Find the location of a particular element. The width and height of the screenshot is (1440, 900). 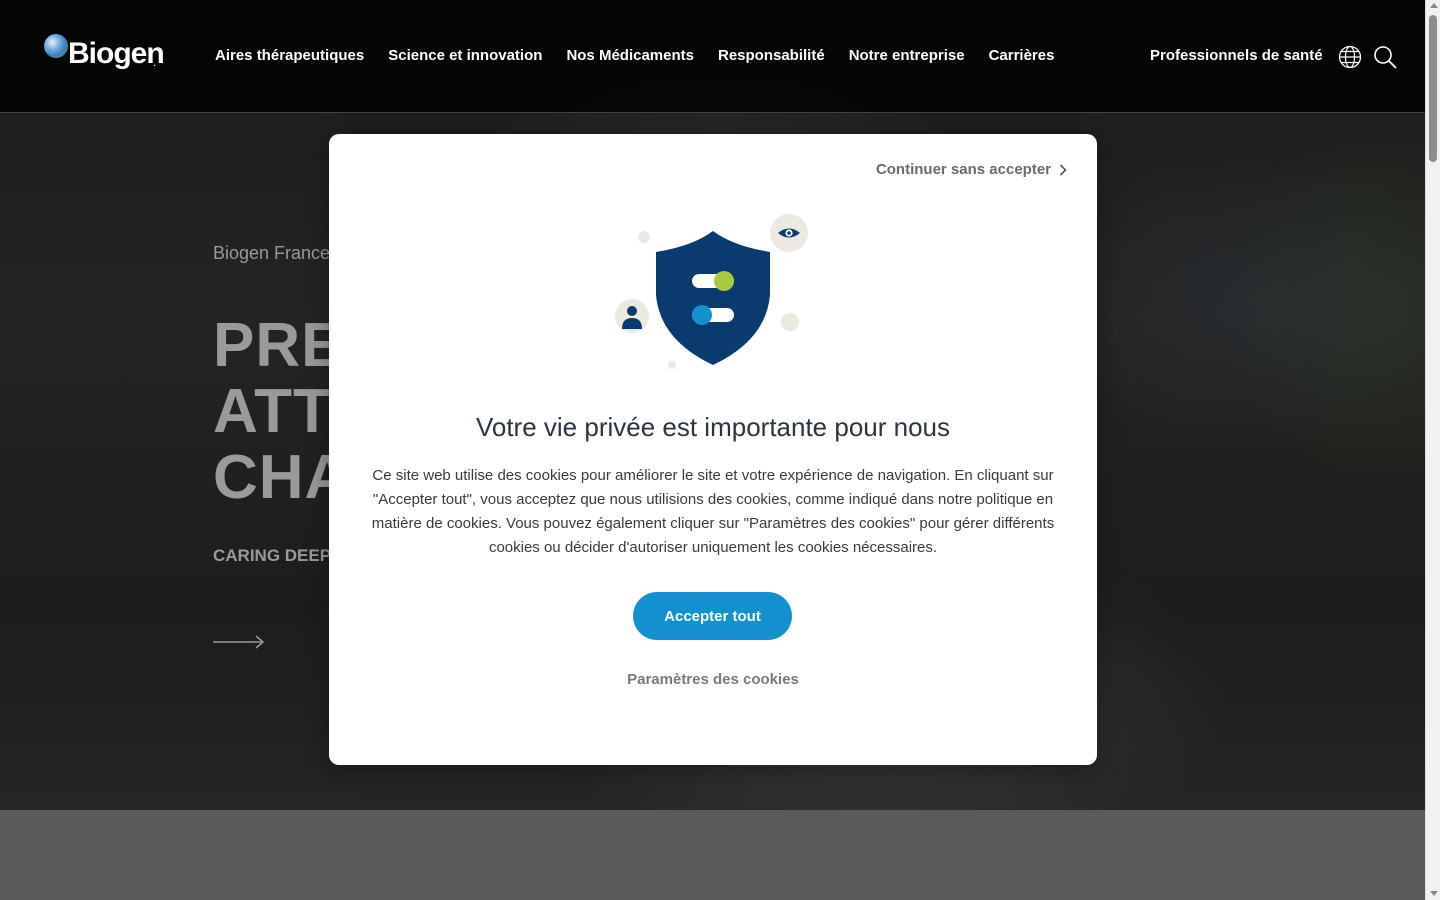

eye-icon is located at coordinates (789, 233).